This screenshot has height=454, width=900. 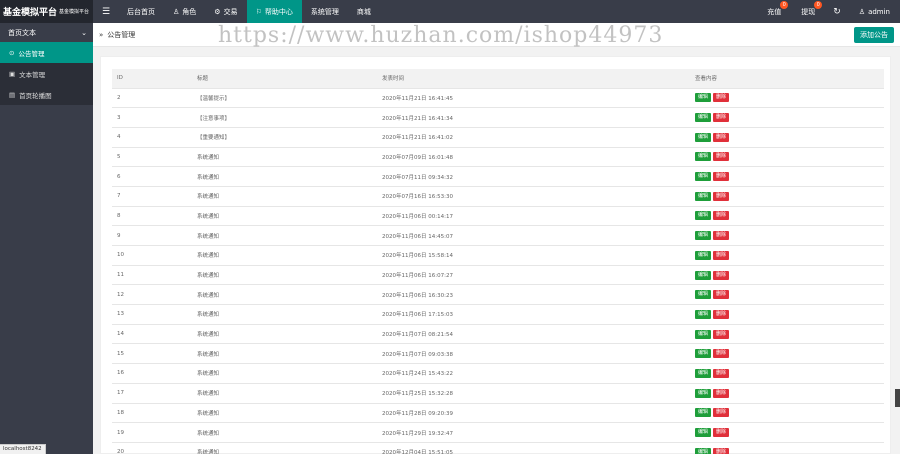 What do you see at coordinates (874, 35) in the screenshot?
I see `add-announcement-button: 添加公告` at bounding box center [874, 35].